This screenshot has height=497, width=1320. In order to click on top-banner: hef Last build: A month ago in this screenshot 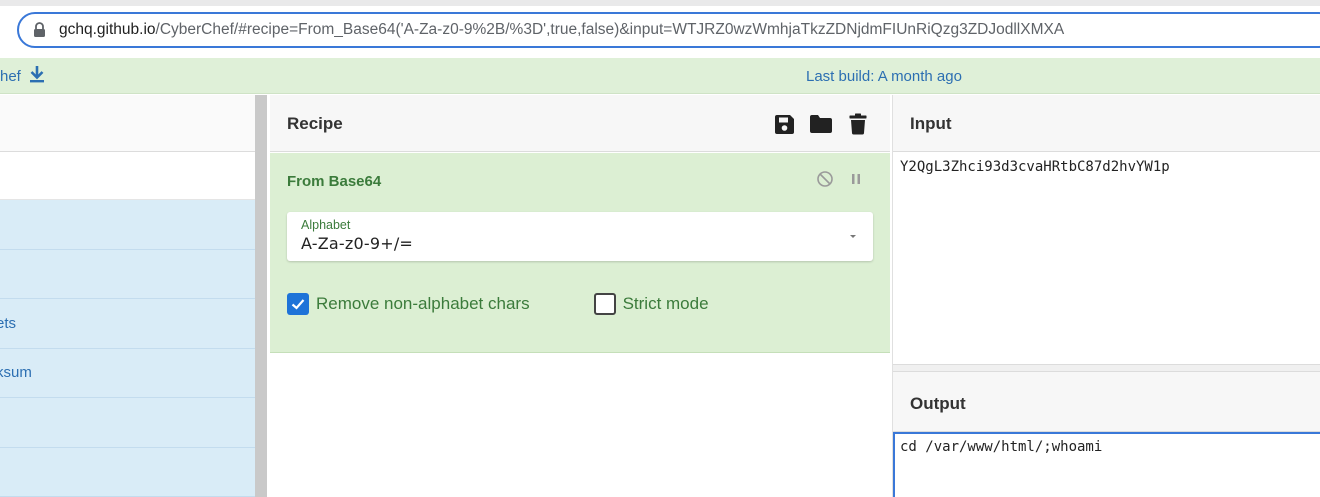, I will do `click(660, 76)`.